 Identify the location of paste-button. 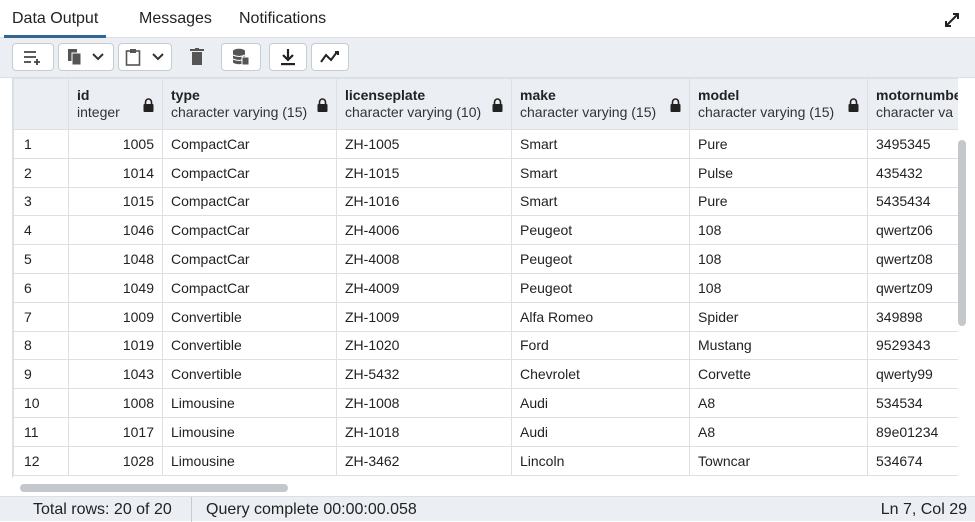
(145, 57).